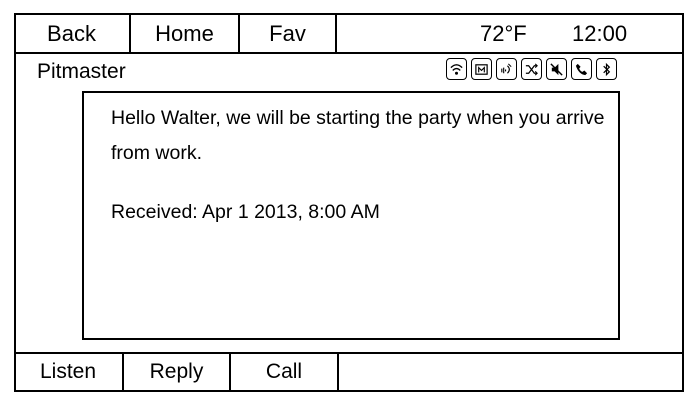  Describe the element at coordinates (481, 69) in the screenshot. I see `media-icon` at that location.